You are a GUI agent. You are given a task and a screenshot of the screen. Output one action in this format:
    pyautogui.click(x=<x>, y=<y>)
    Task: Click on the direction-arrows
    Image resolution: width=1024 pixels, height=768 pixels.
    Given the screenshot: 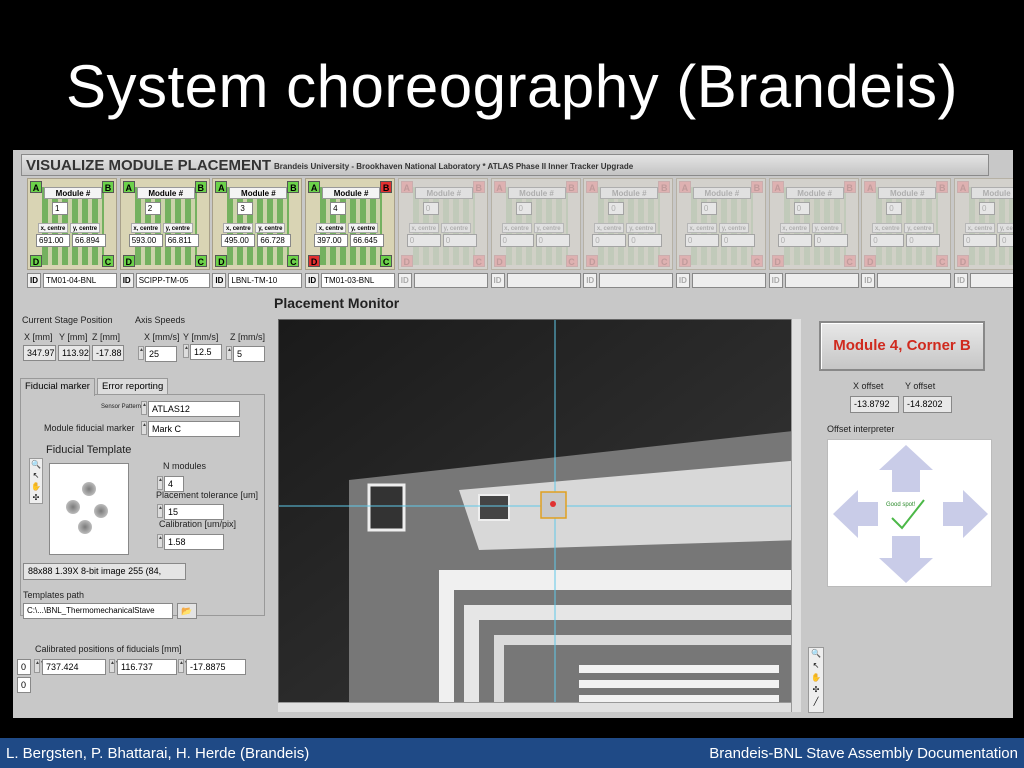 What is the action you would take?
    pyautogui.click(x=910, y=514)
    